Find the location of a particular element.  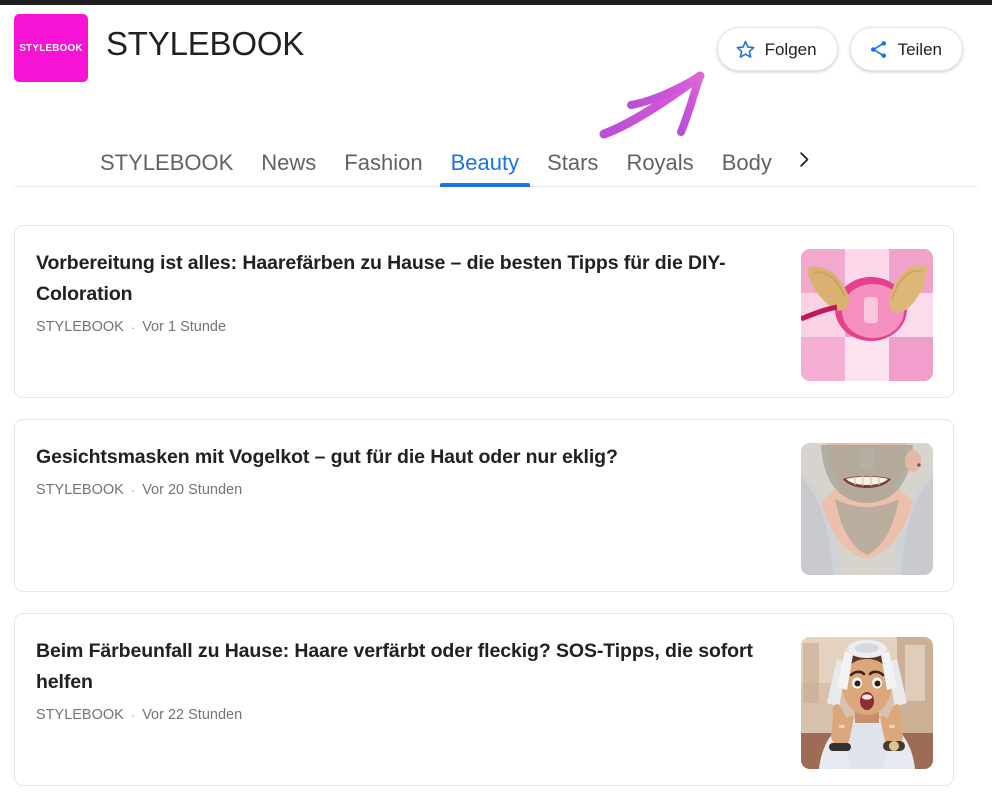

tab-body: Body is located at coordinates (747, 169).